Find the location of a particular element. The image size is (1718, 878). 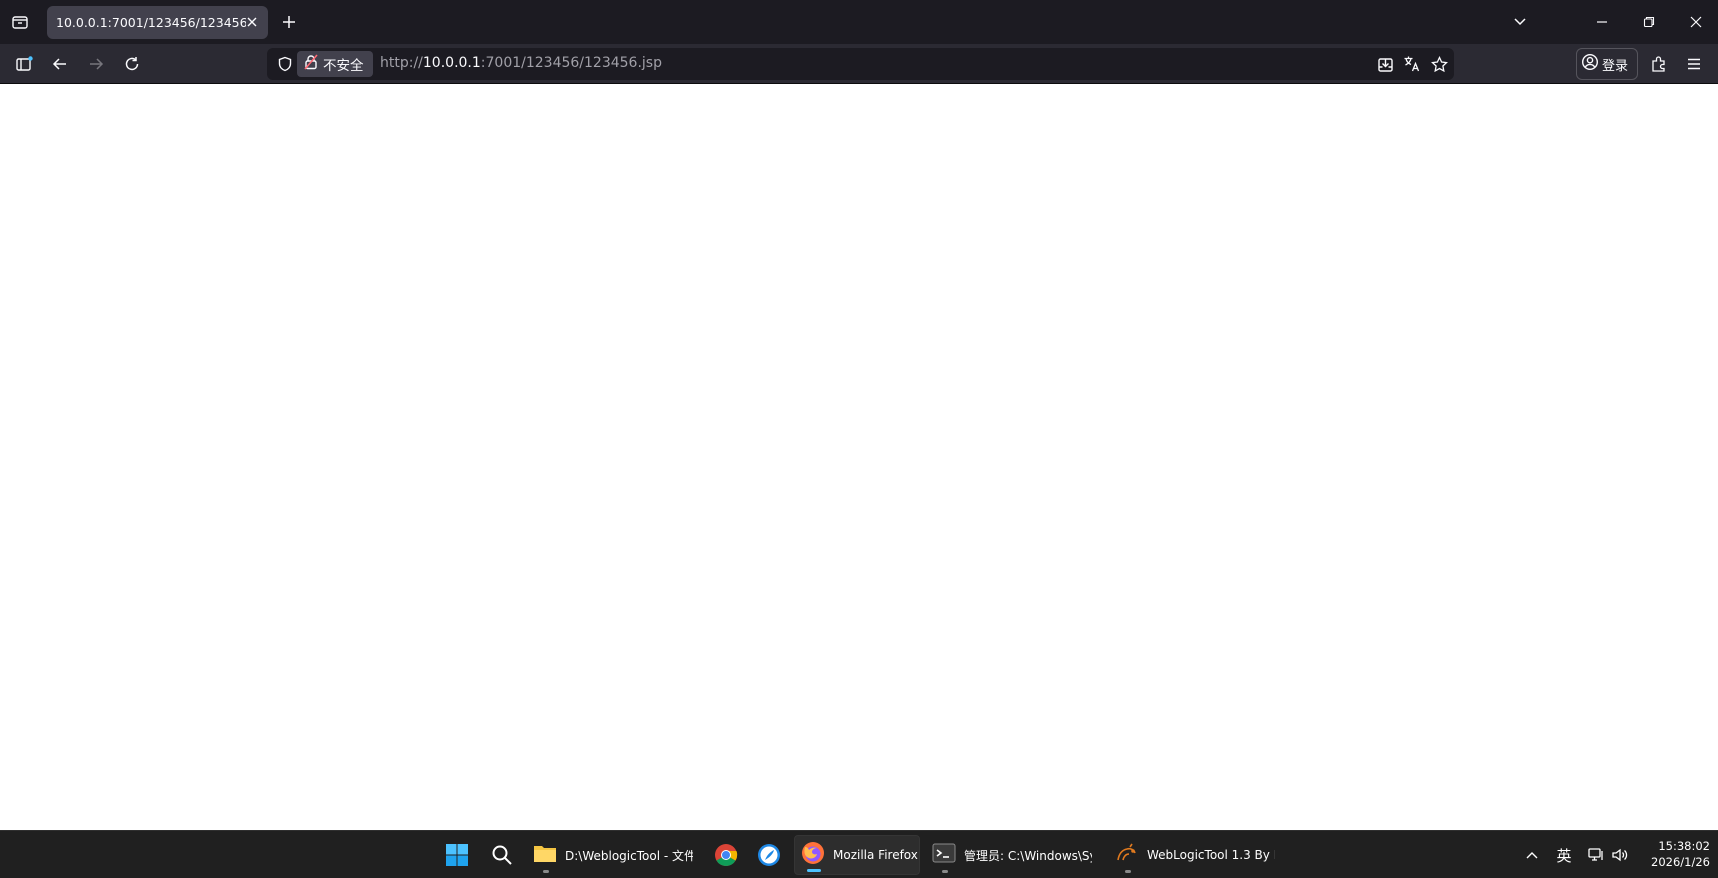

clock-date: 2026/1/26 is located at coordinates (1680, 862).